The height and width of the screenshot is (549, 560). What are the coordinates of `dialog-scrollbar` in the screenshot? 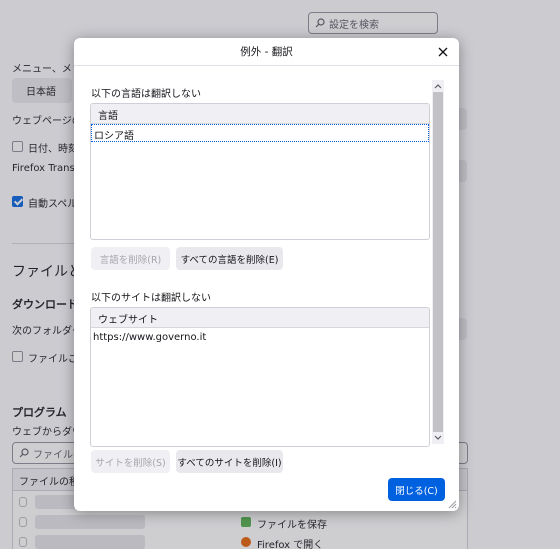 It's located at (438, 262).